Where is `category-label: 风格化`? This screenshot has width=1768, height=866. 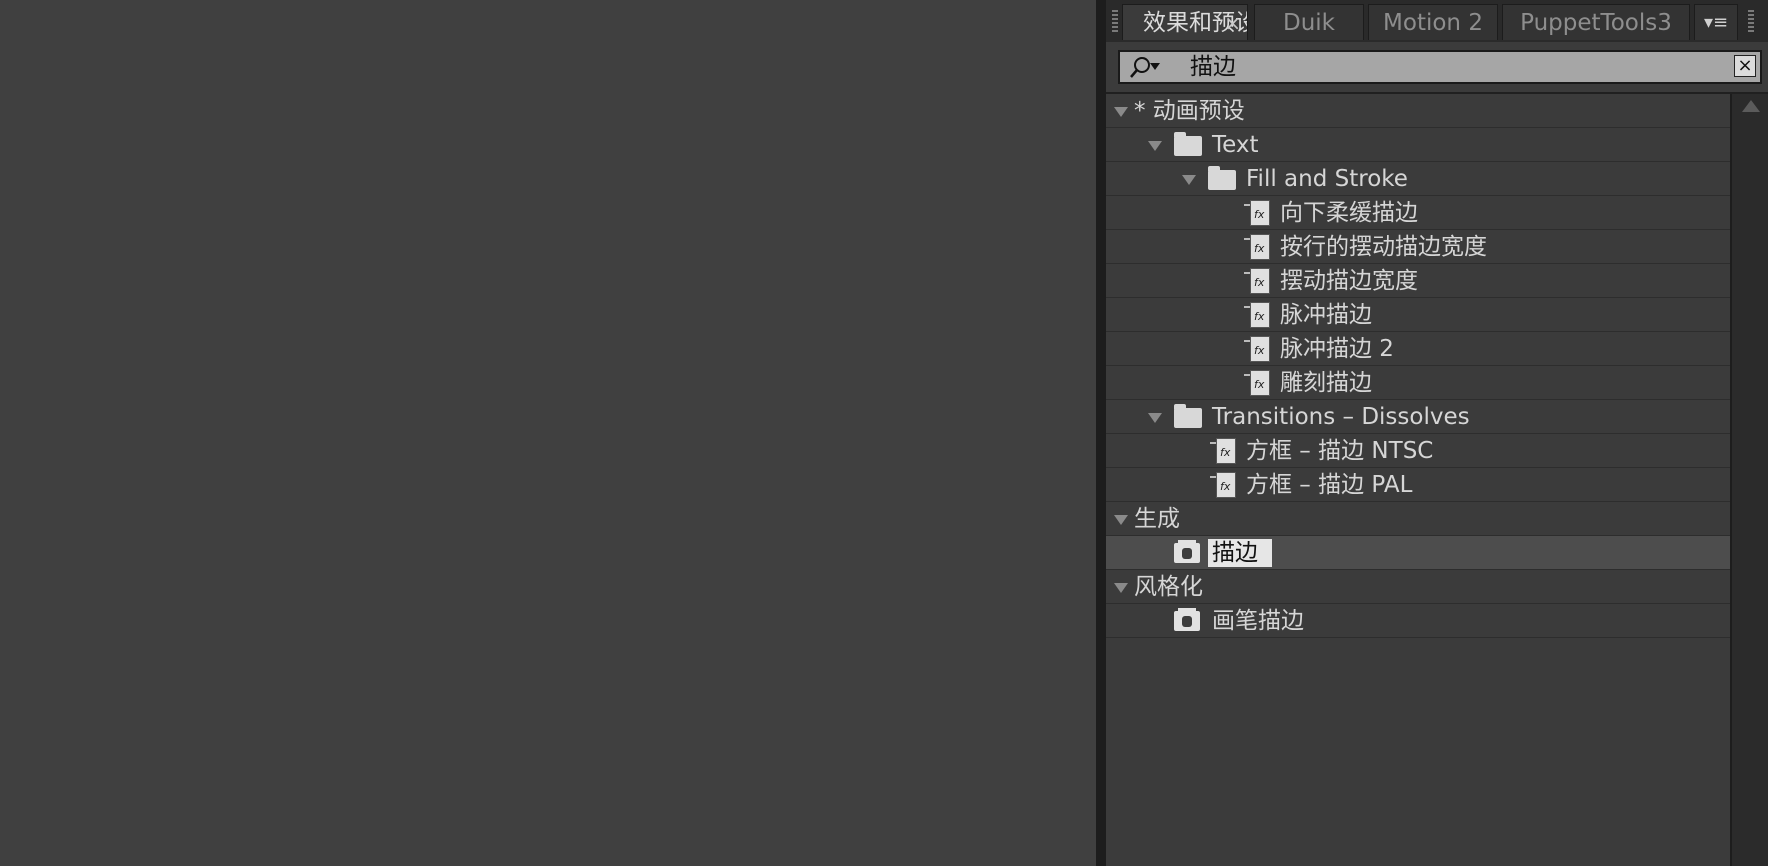 category-label: 风格化 is located at coordinates (1168, 587).